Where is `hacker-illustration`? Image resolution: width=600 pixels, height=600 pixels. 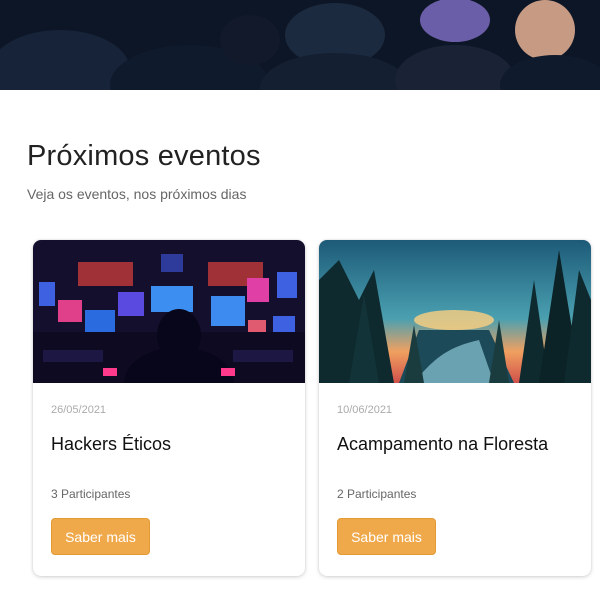
hacker-illustration is located at coordinates (169, 311).